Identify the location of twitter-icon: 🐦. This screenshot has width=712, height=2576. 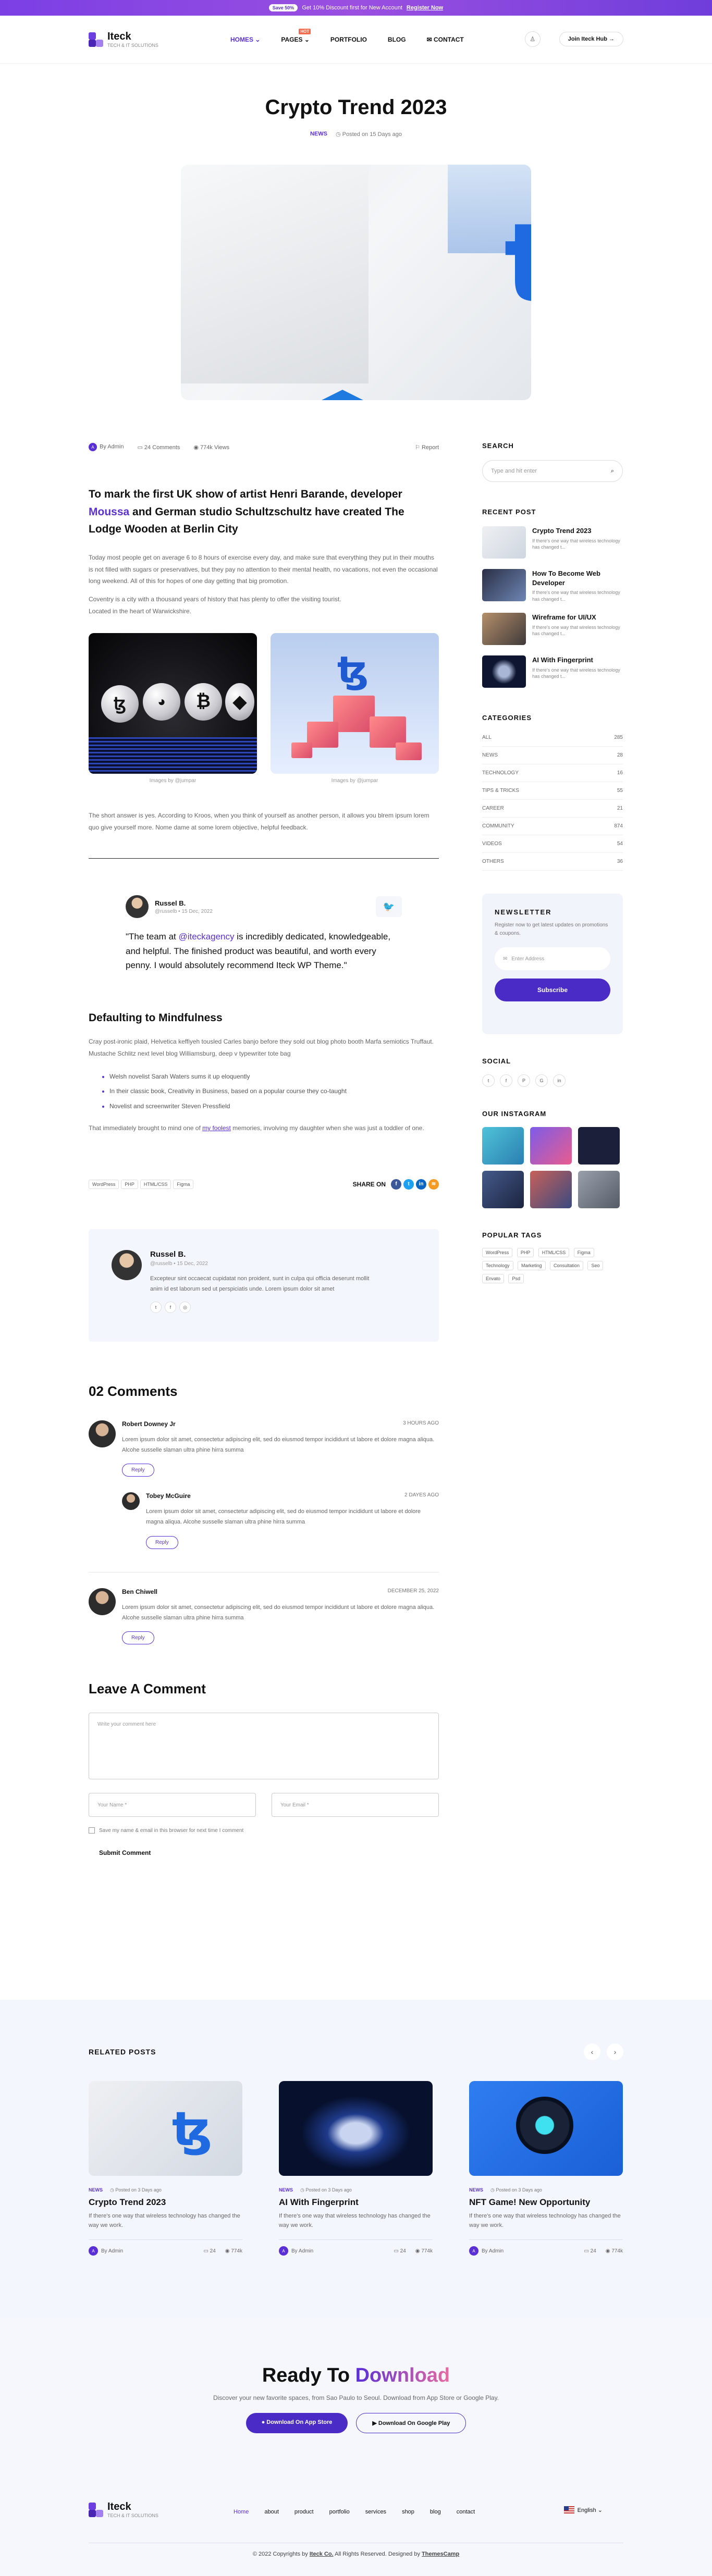
(389, 907).